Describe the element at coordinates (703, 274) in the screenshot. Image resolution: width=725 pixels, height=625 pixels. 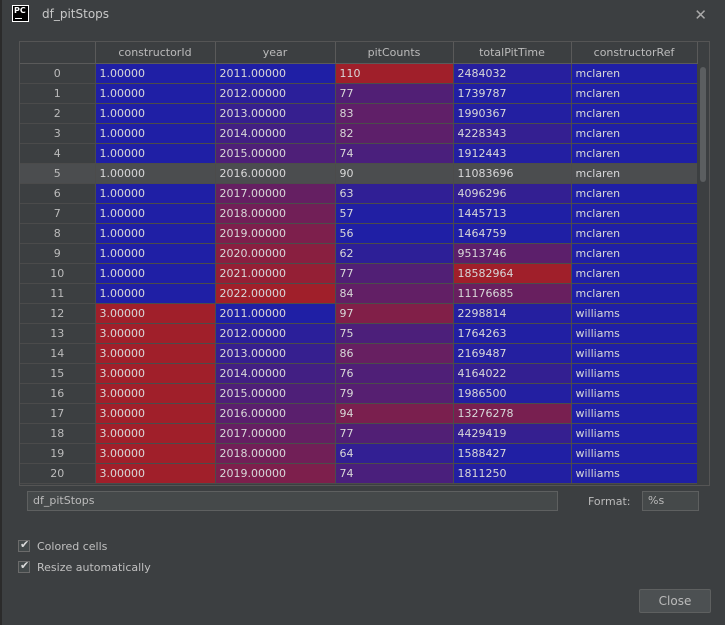
I see `vertical-scrollbar` at that location.